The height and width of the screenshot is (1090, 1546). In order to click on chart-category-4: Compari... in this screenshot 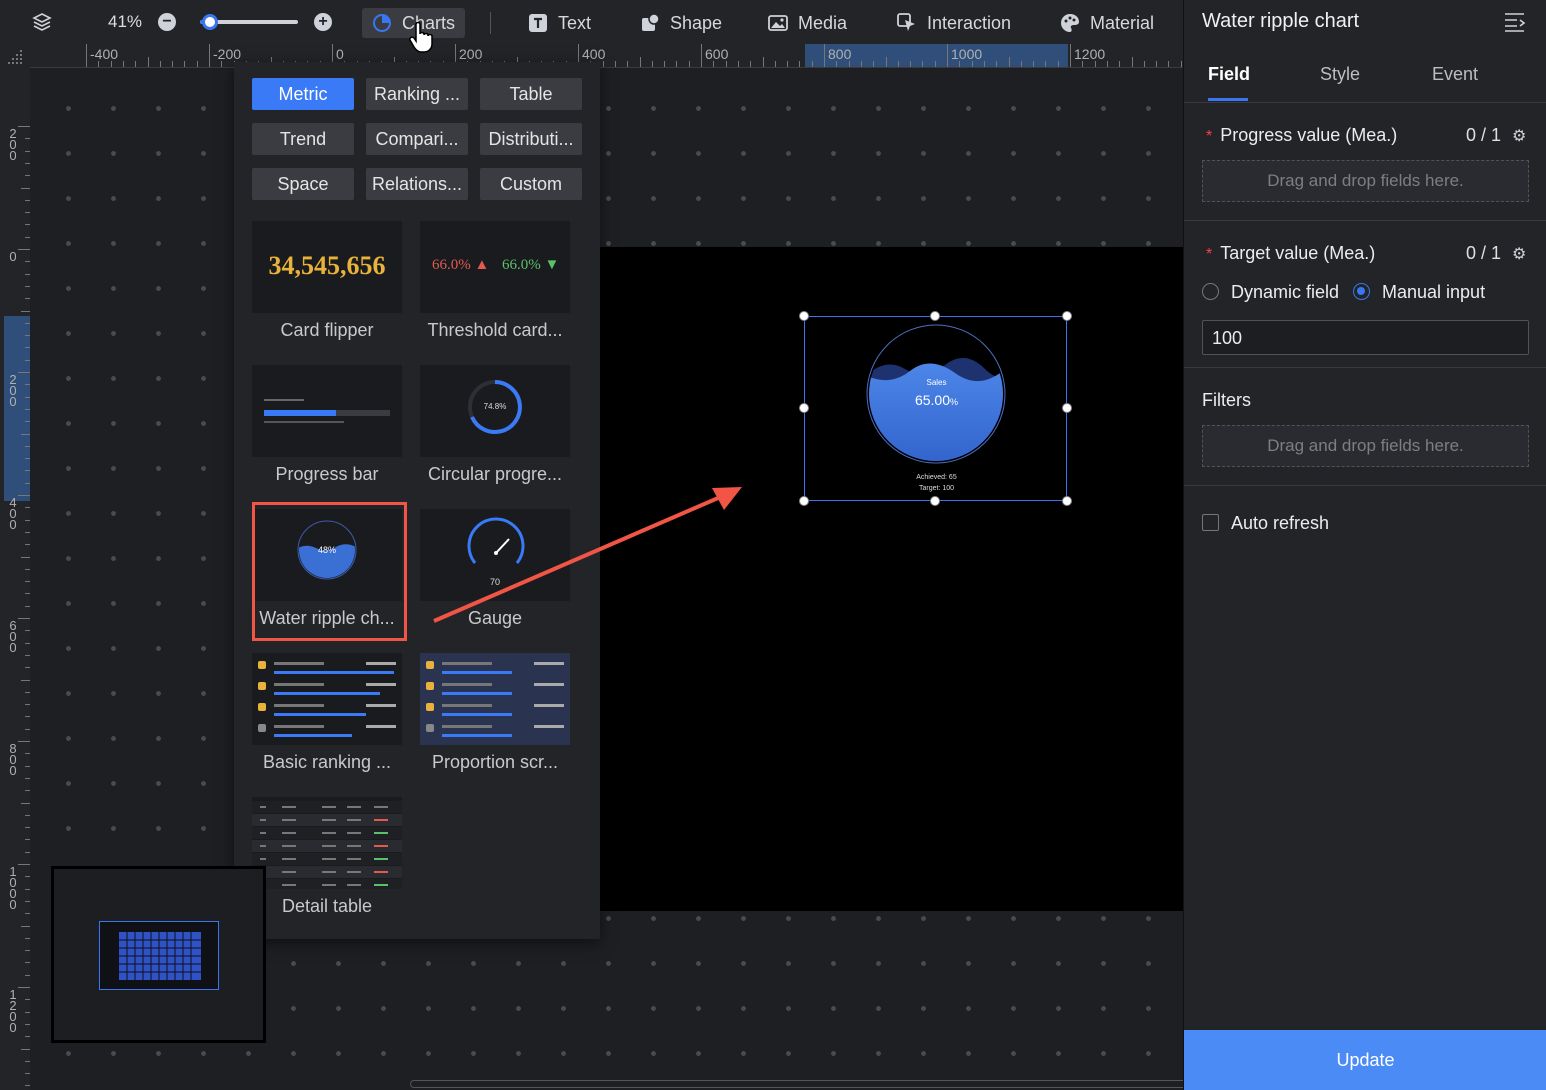, I will do `click(417, 139)`.